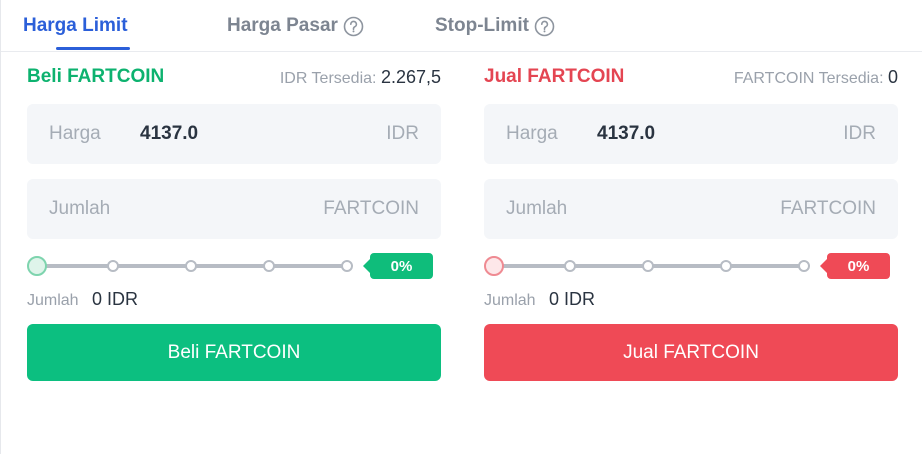  I want to click on buy-total: Jumlah 0 IDR, so click(82, 299).